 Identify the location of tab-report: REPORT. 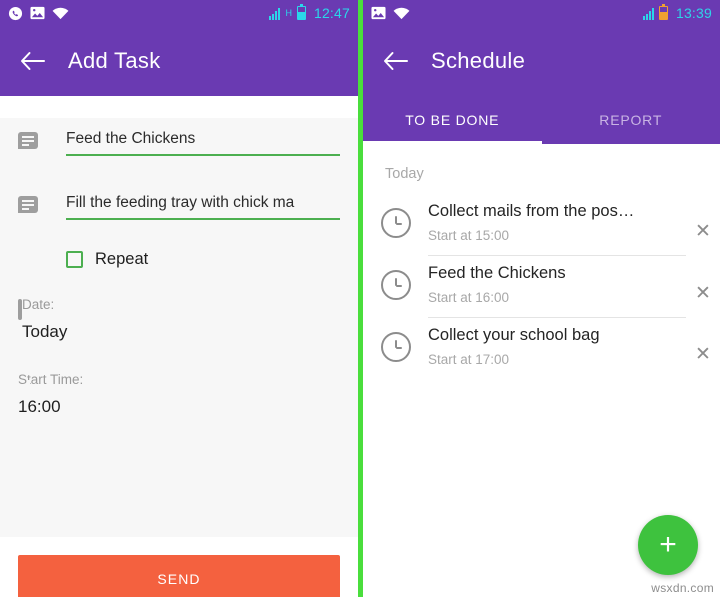
(631, 120).